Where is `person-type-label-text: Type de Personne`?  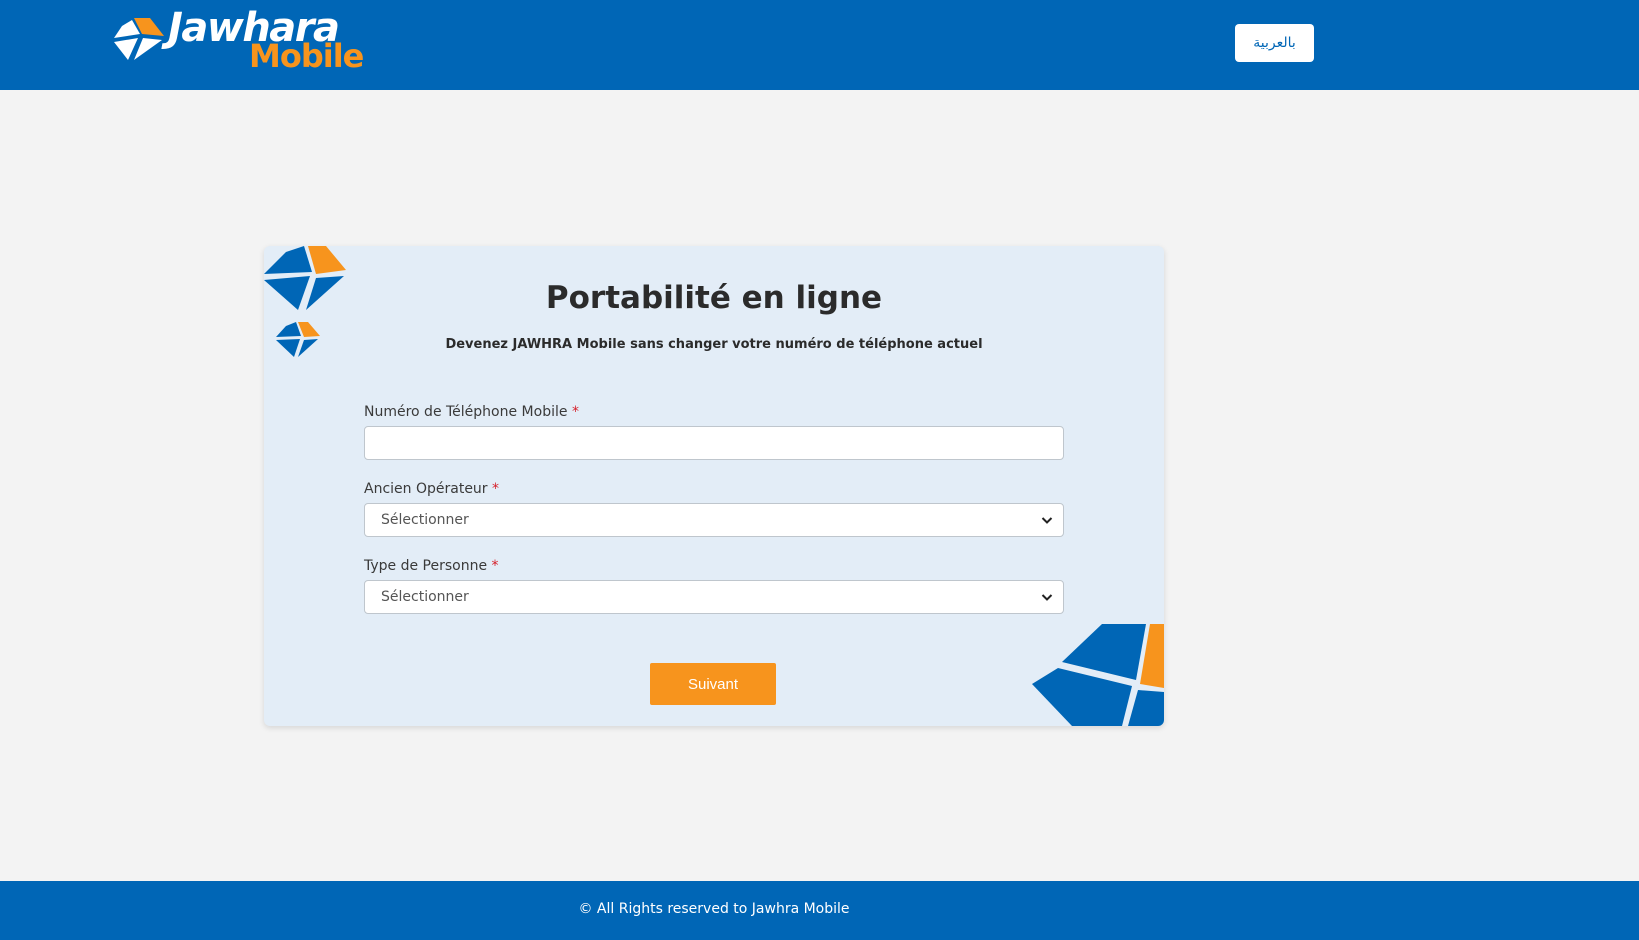 person-type-label-text: Type de Personne is located at coordinates (426, 566).